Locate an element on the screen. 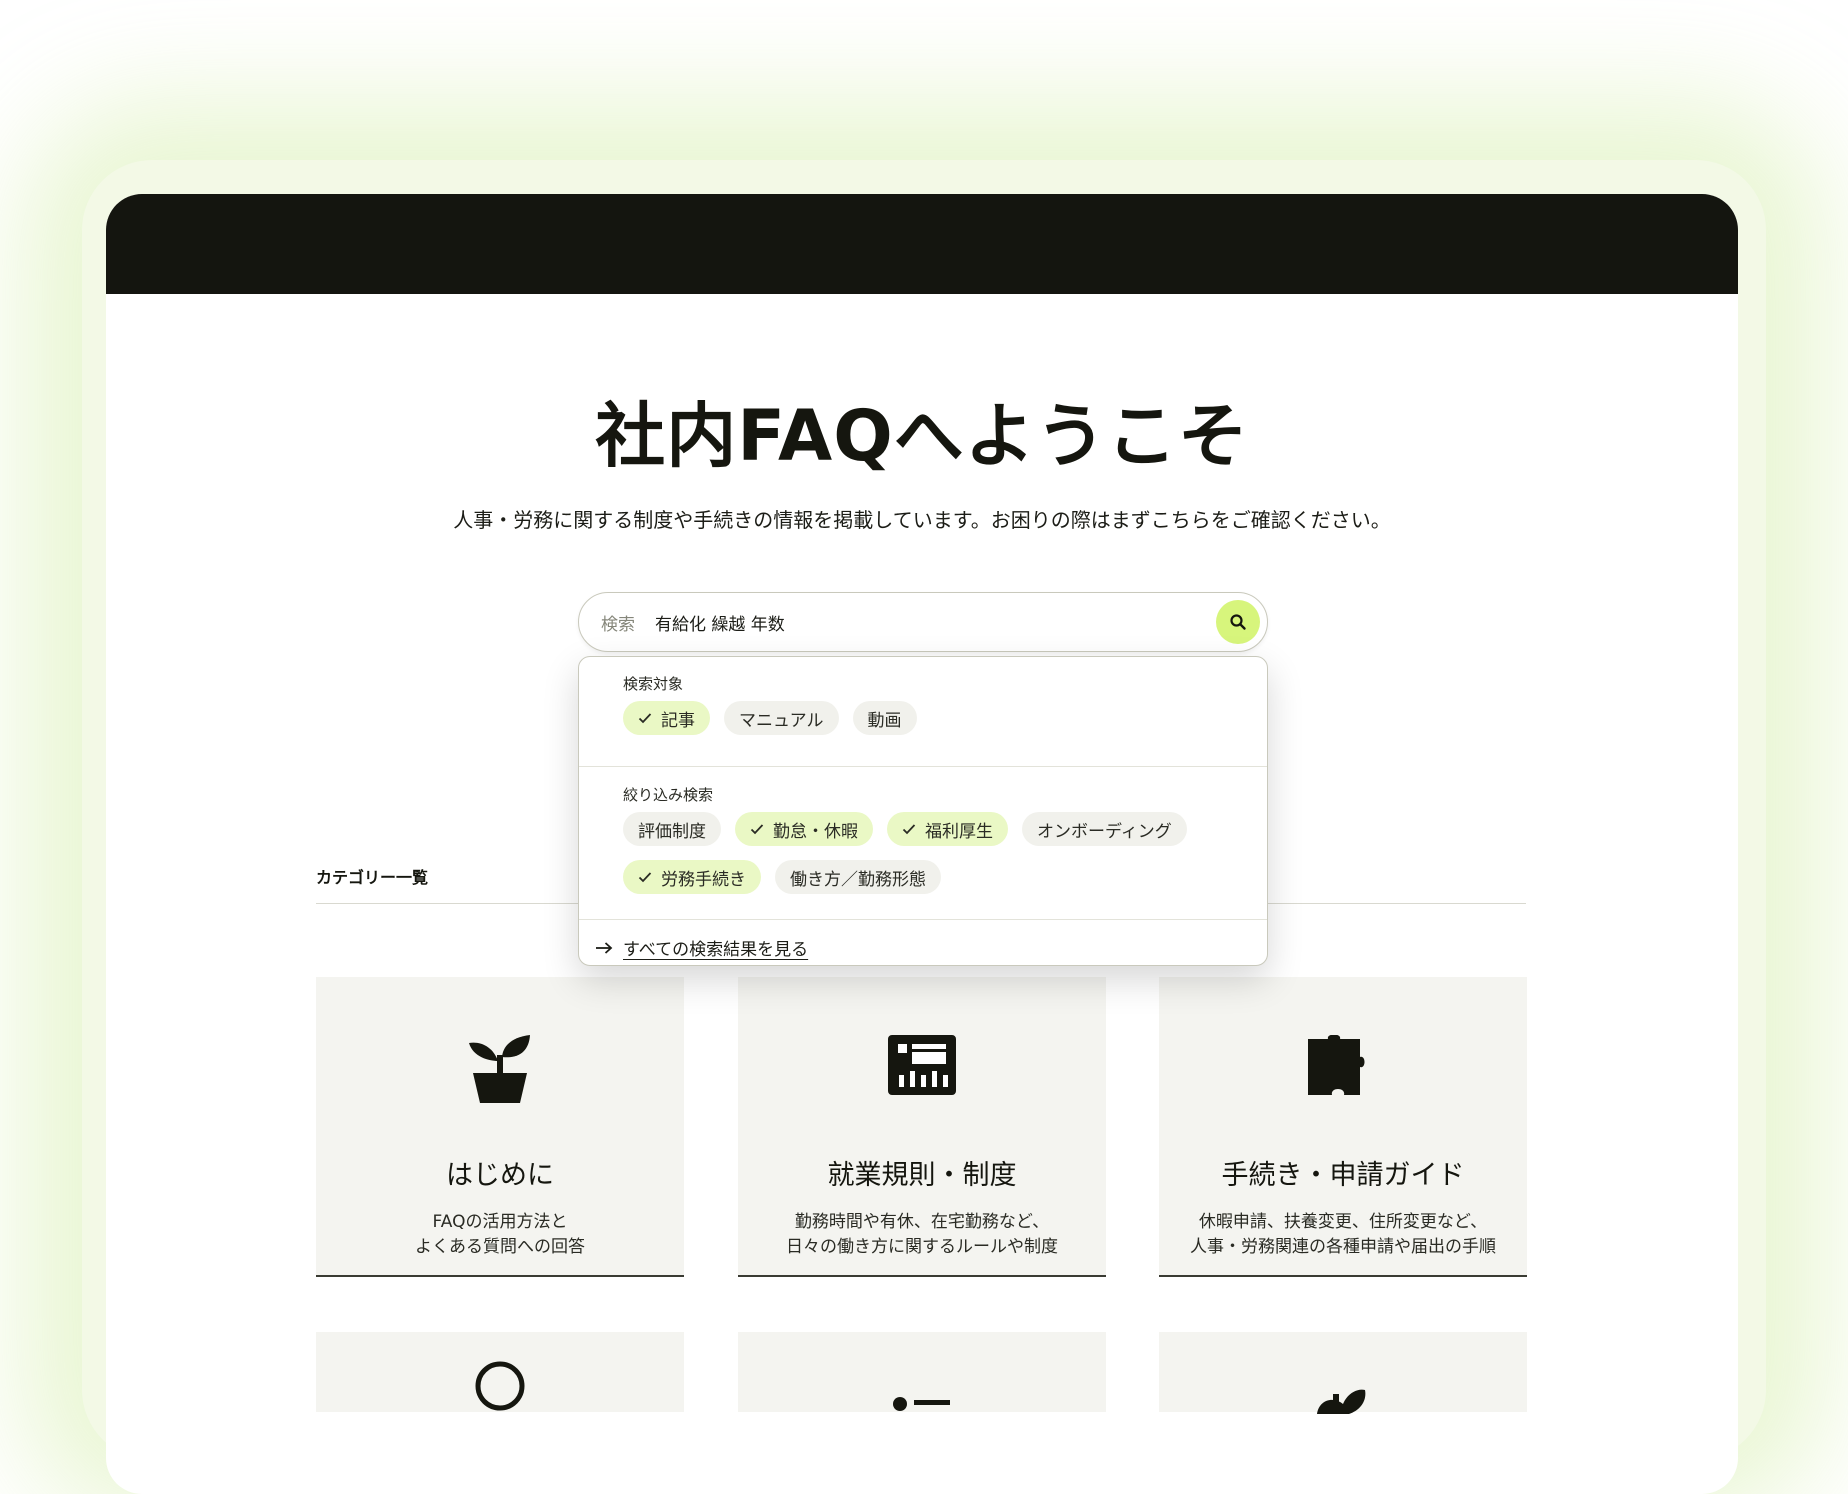  arrow-right-icon is located at coordinates (604, 947).